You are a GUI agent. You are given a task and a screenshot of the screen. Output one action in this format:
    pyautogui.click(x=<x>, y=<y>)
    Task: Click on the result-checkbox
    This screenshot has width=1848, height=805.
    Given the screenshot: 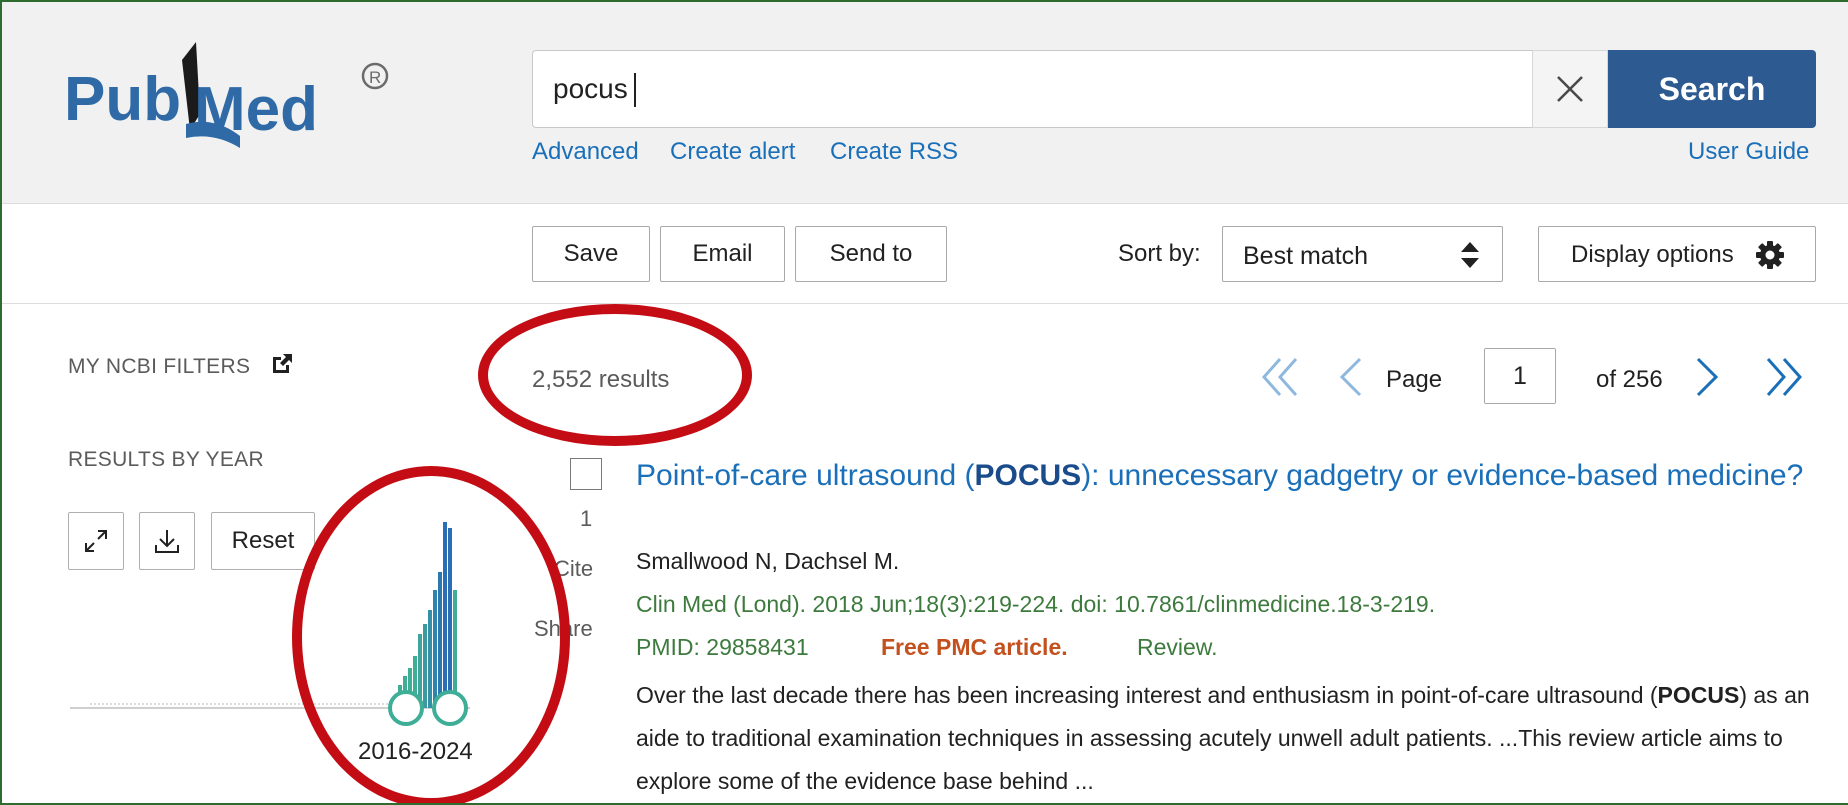 What is the action you would take?
    pyautogui.click(x=586, y=474)
    